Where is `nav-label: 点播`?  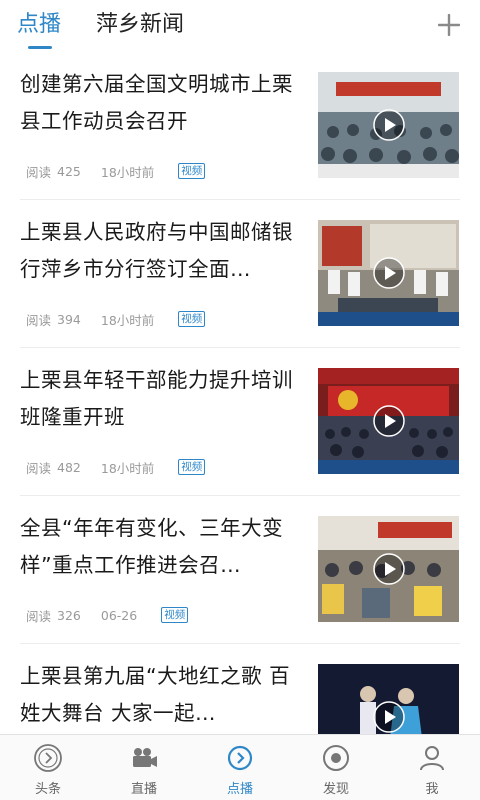
nav-label: 点播 is located at coordinates (239, 789).